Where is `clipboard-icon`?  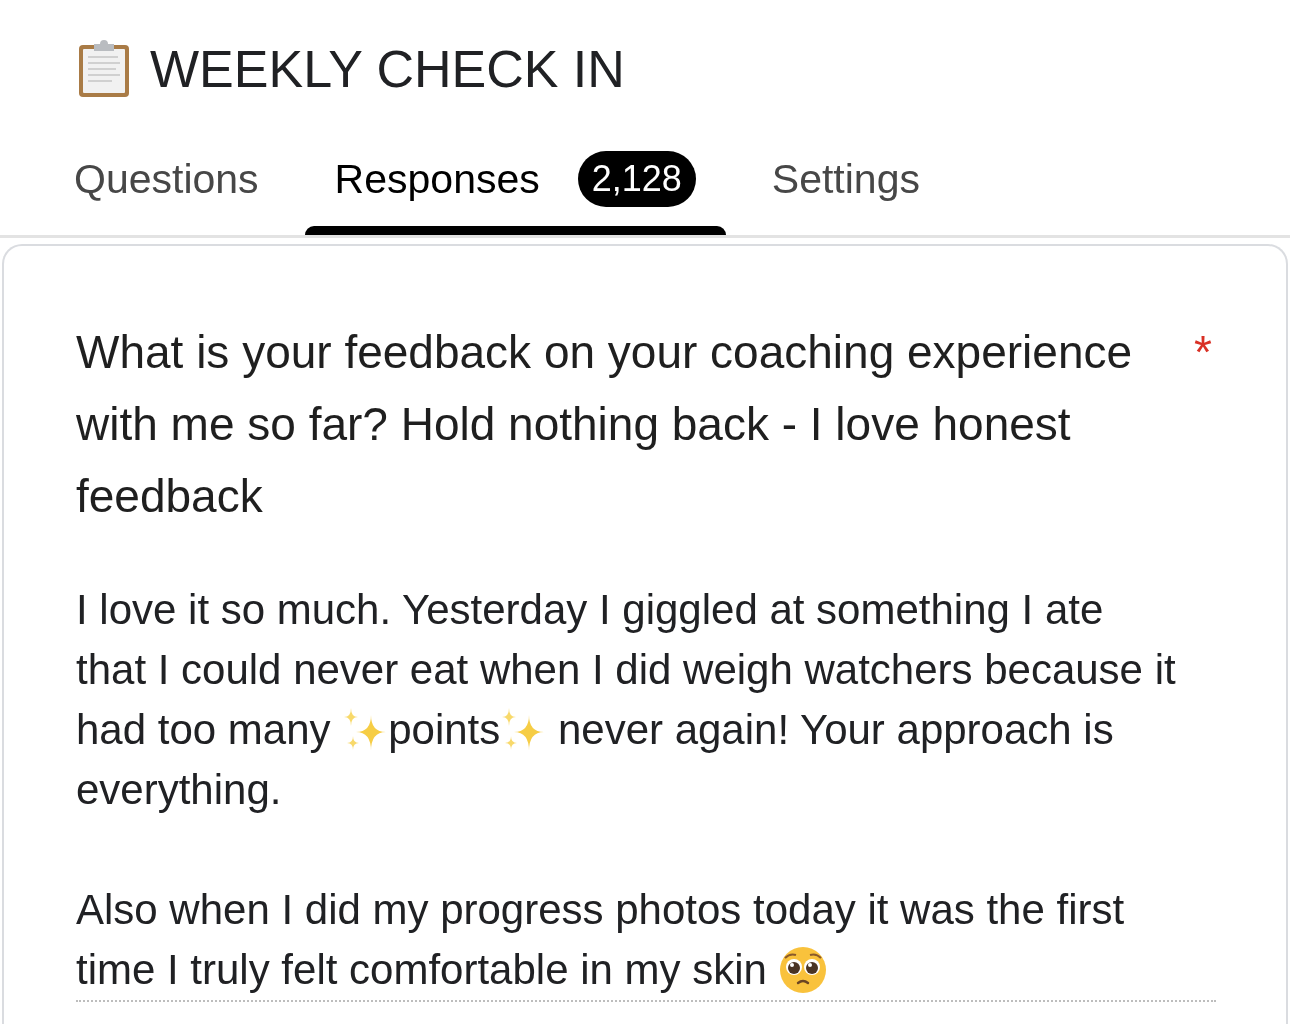 clipboard-icon is located at coordinates (104, 69).